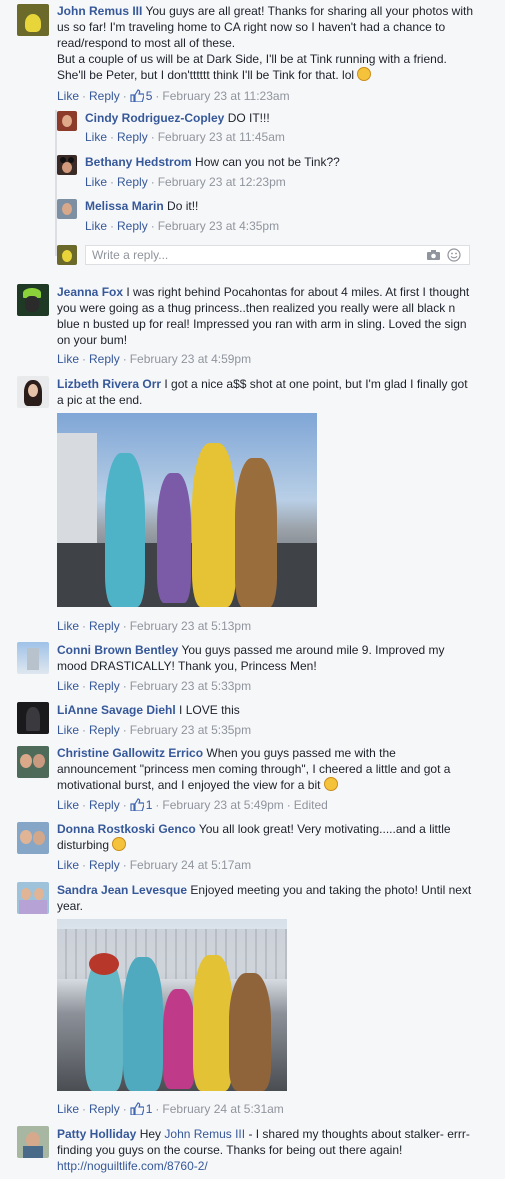 The width and height of the screenshot is (505, 1179). I want to click on comment-actions: Like · Reply · 5 · February 23 at 11:23am, so click(173, 96).